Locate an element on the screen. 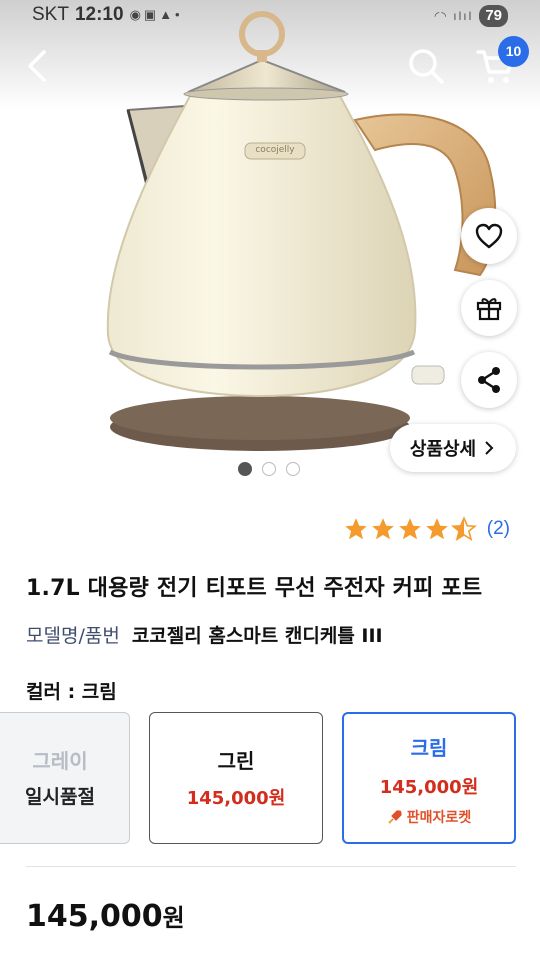  clock: 12:10 is located at coordinates (99, 14).